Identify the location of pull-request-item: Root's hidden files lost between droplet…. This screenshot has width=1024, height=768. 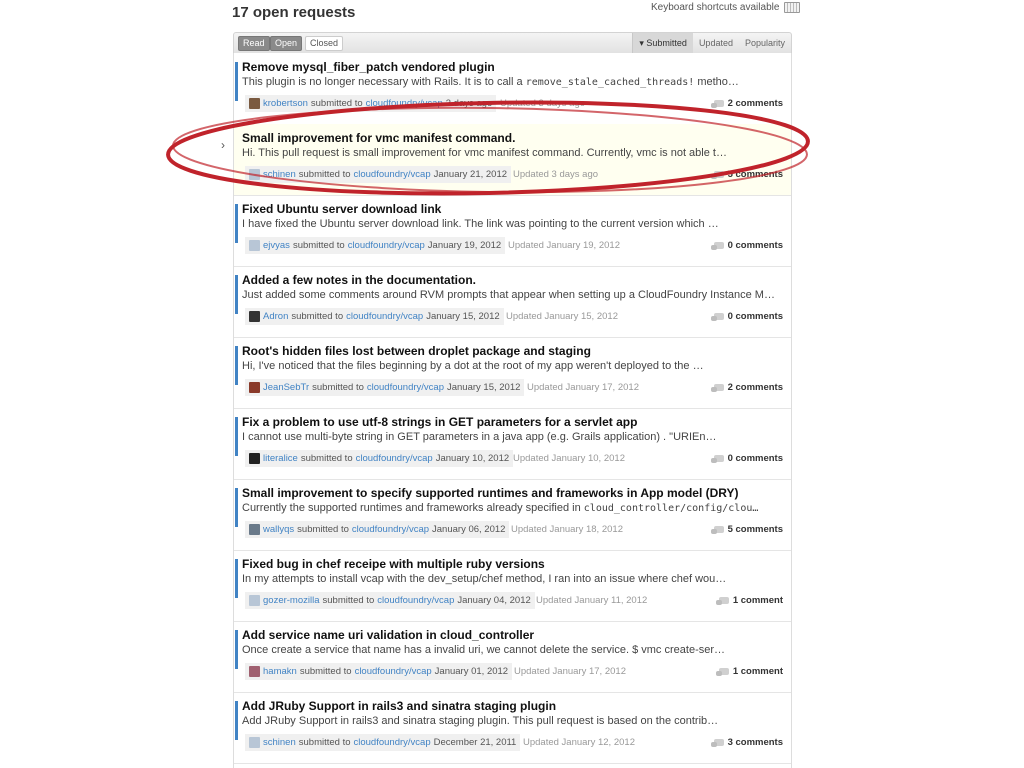
(512, 373).